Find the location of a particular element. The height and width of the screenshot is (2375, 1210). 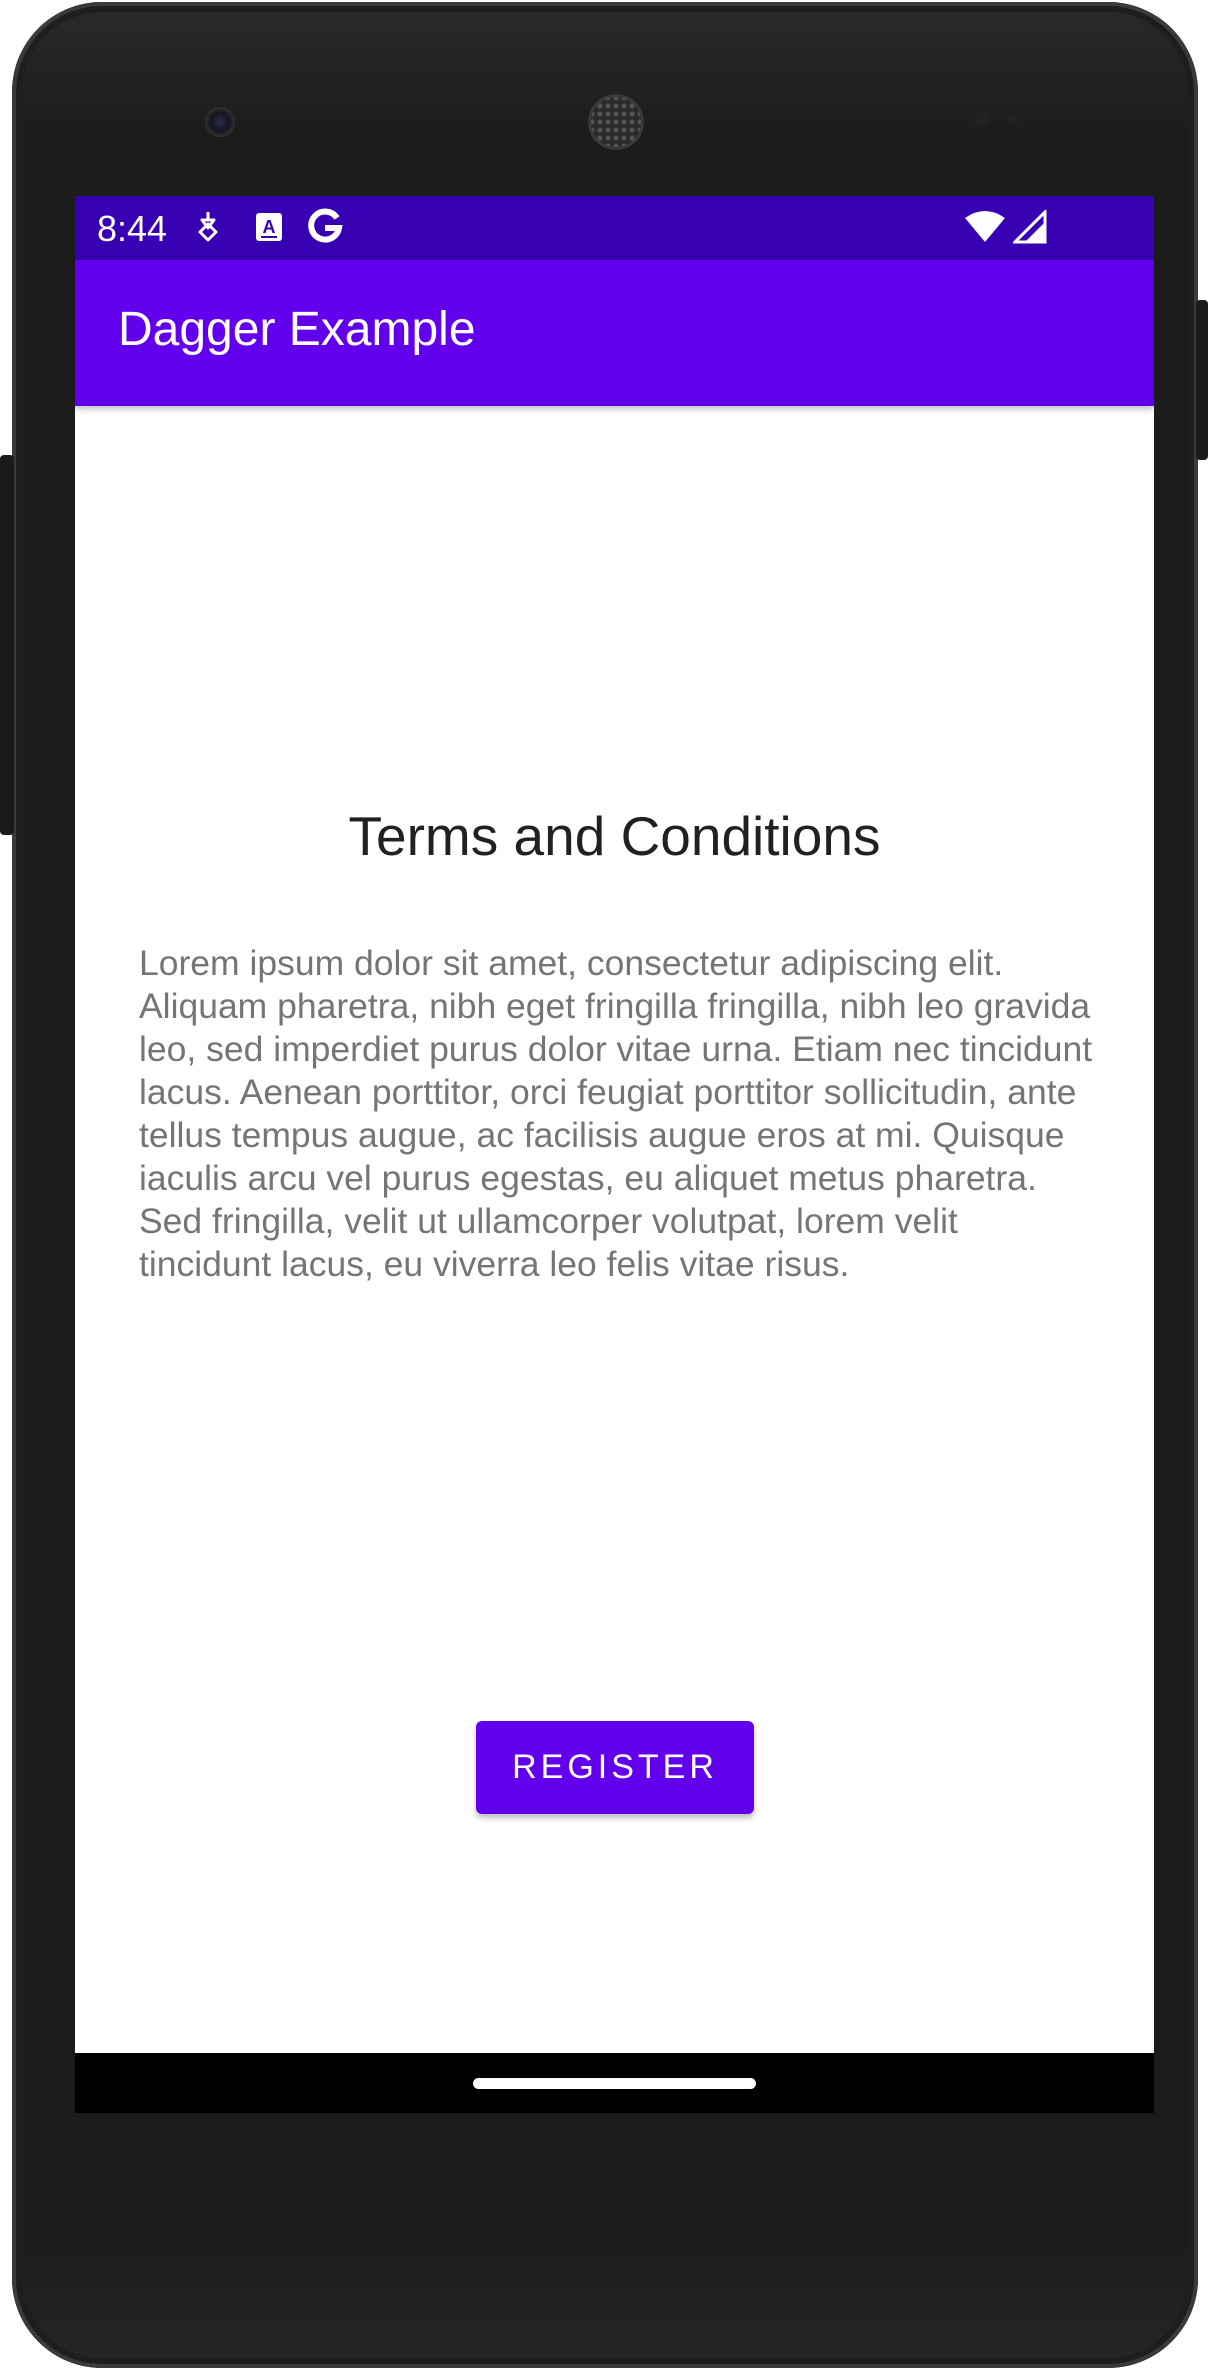

light-sensor is located at coordinates (1013, 118).